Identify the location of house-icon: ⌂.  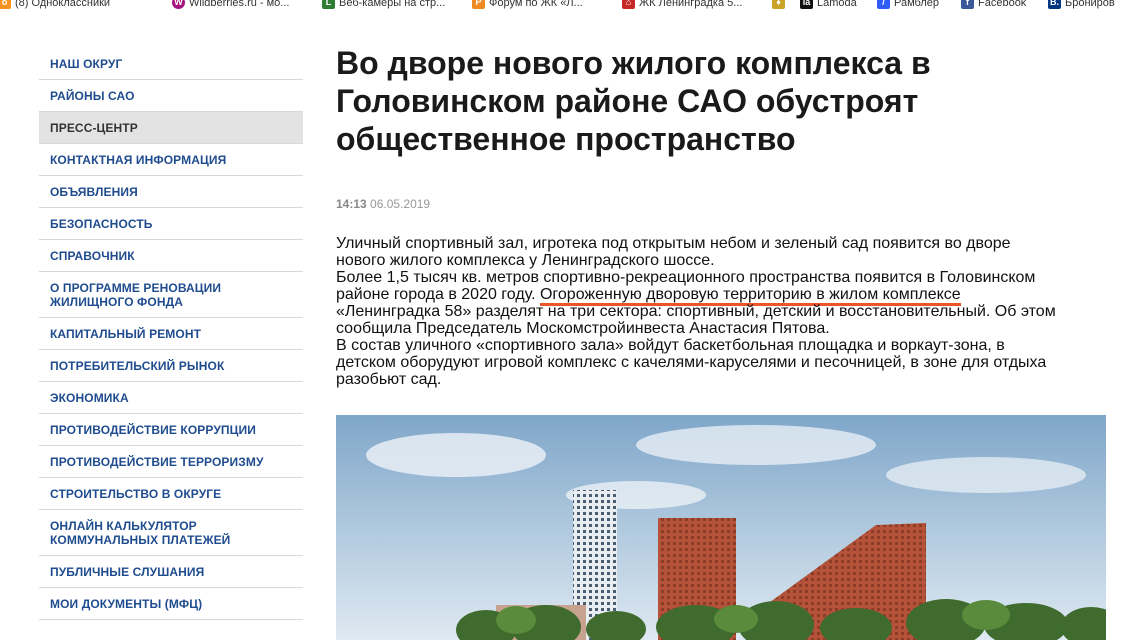
(628, 4).